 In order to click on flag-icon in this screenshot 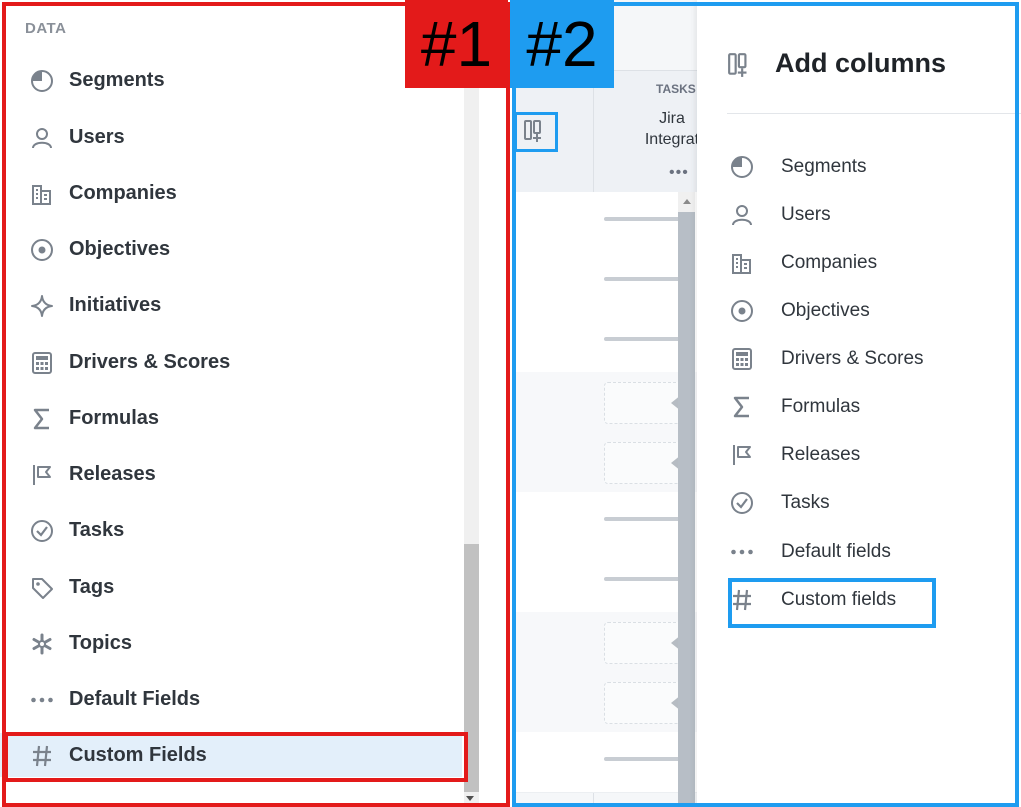, I will do `click(742, 455)`.